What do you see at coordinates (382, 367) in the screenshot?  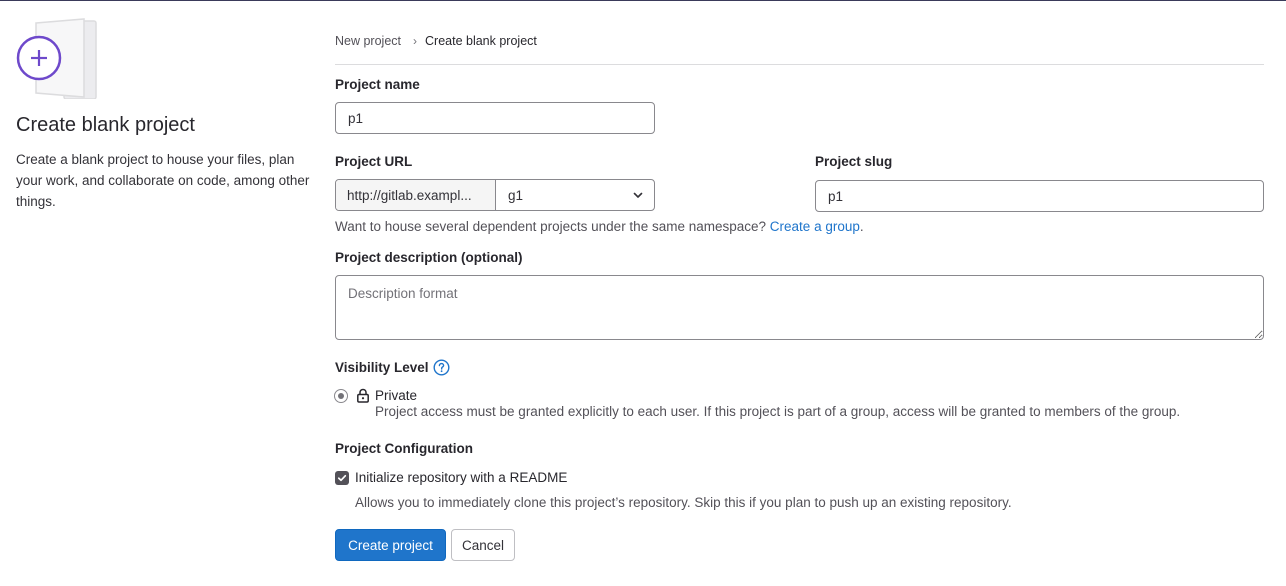 I see `visibility-level-text: Visibility Level` at bounding box center [382, 367].